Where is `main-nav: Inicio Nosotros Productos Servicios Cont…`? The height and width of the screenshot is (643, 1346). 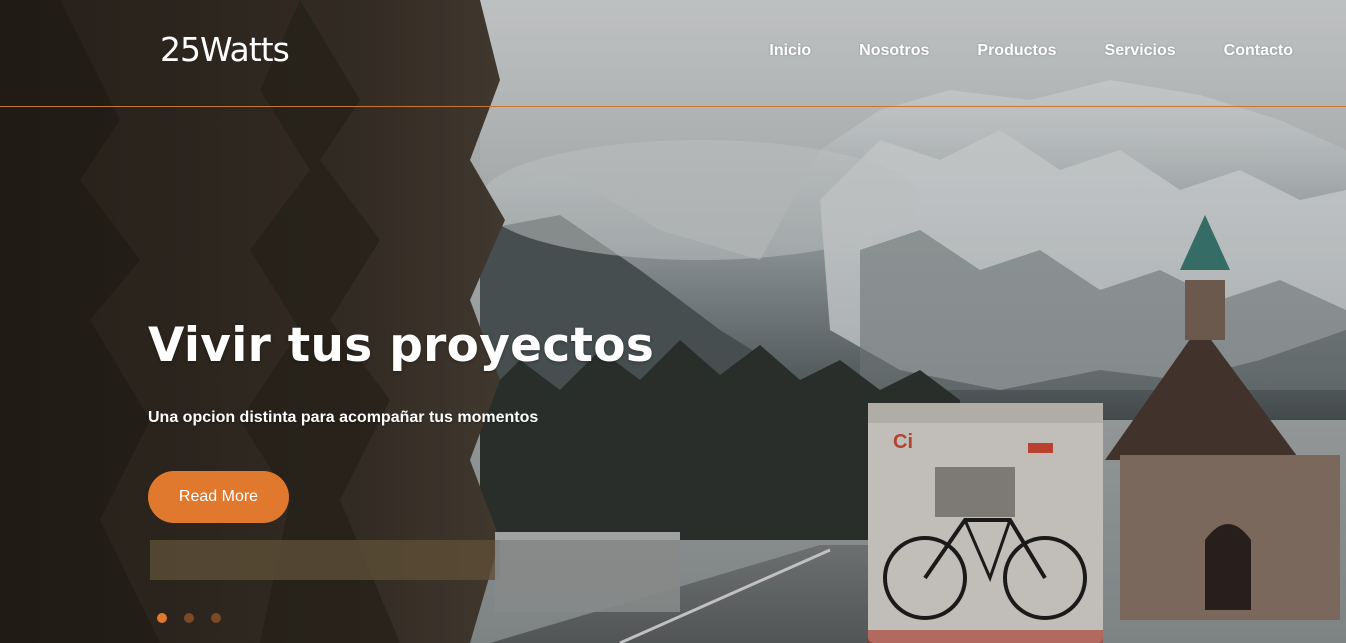 main-nav: Inicio Nosotros Productos Servicios Cont… is located at coordinates (1007, 51).